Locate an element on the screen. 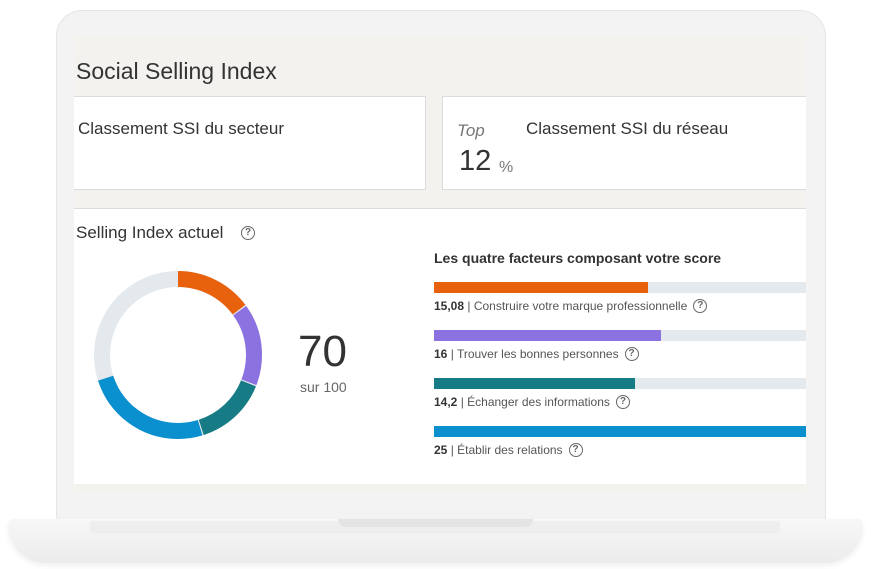 This screenshot has width=871, height=569. laptop-notch is located at coordinates (435, 523).